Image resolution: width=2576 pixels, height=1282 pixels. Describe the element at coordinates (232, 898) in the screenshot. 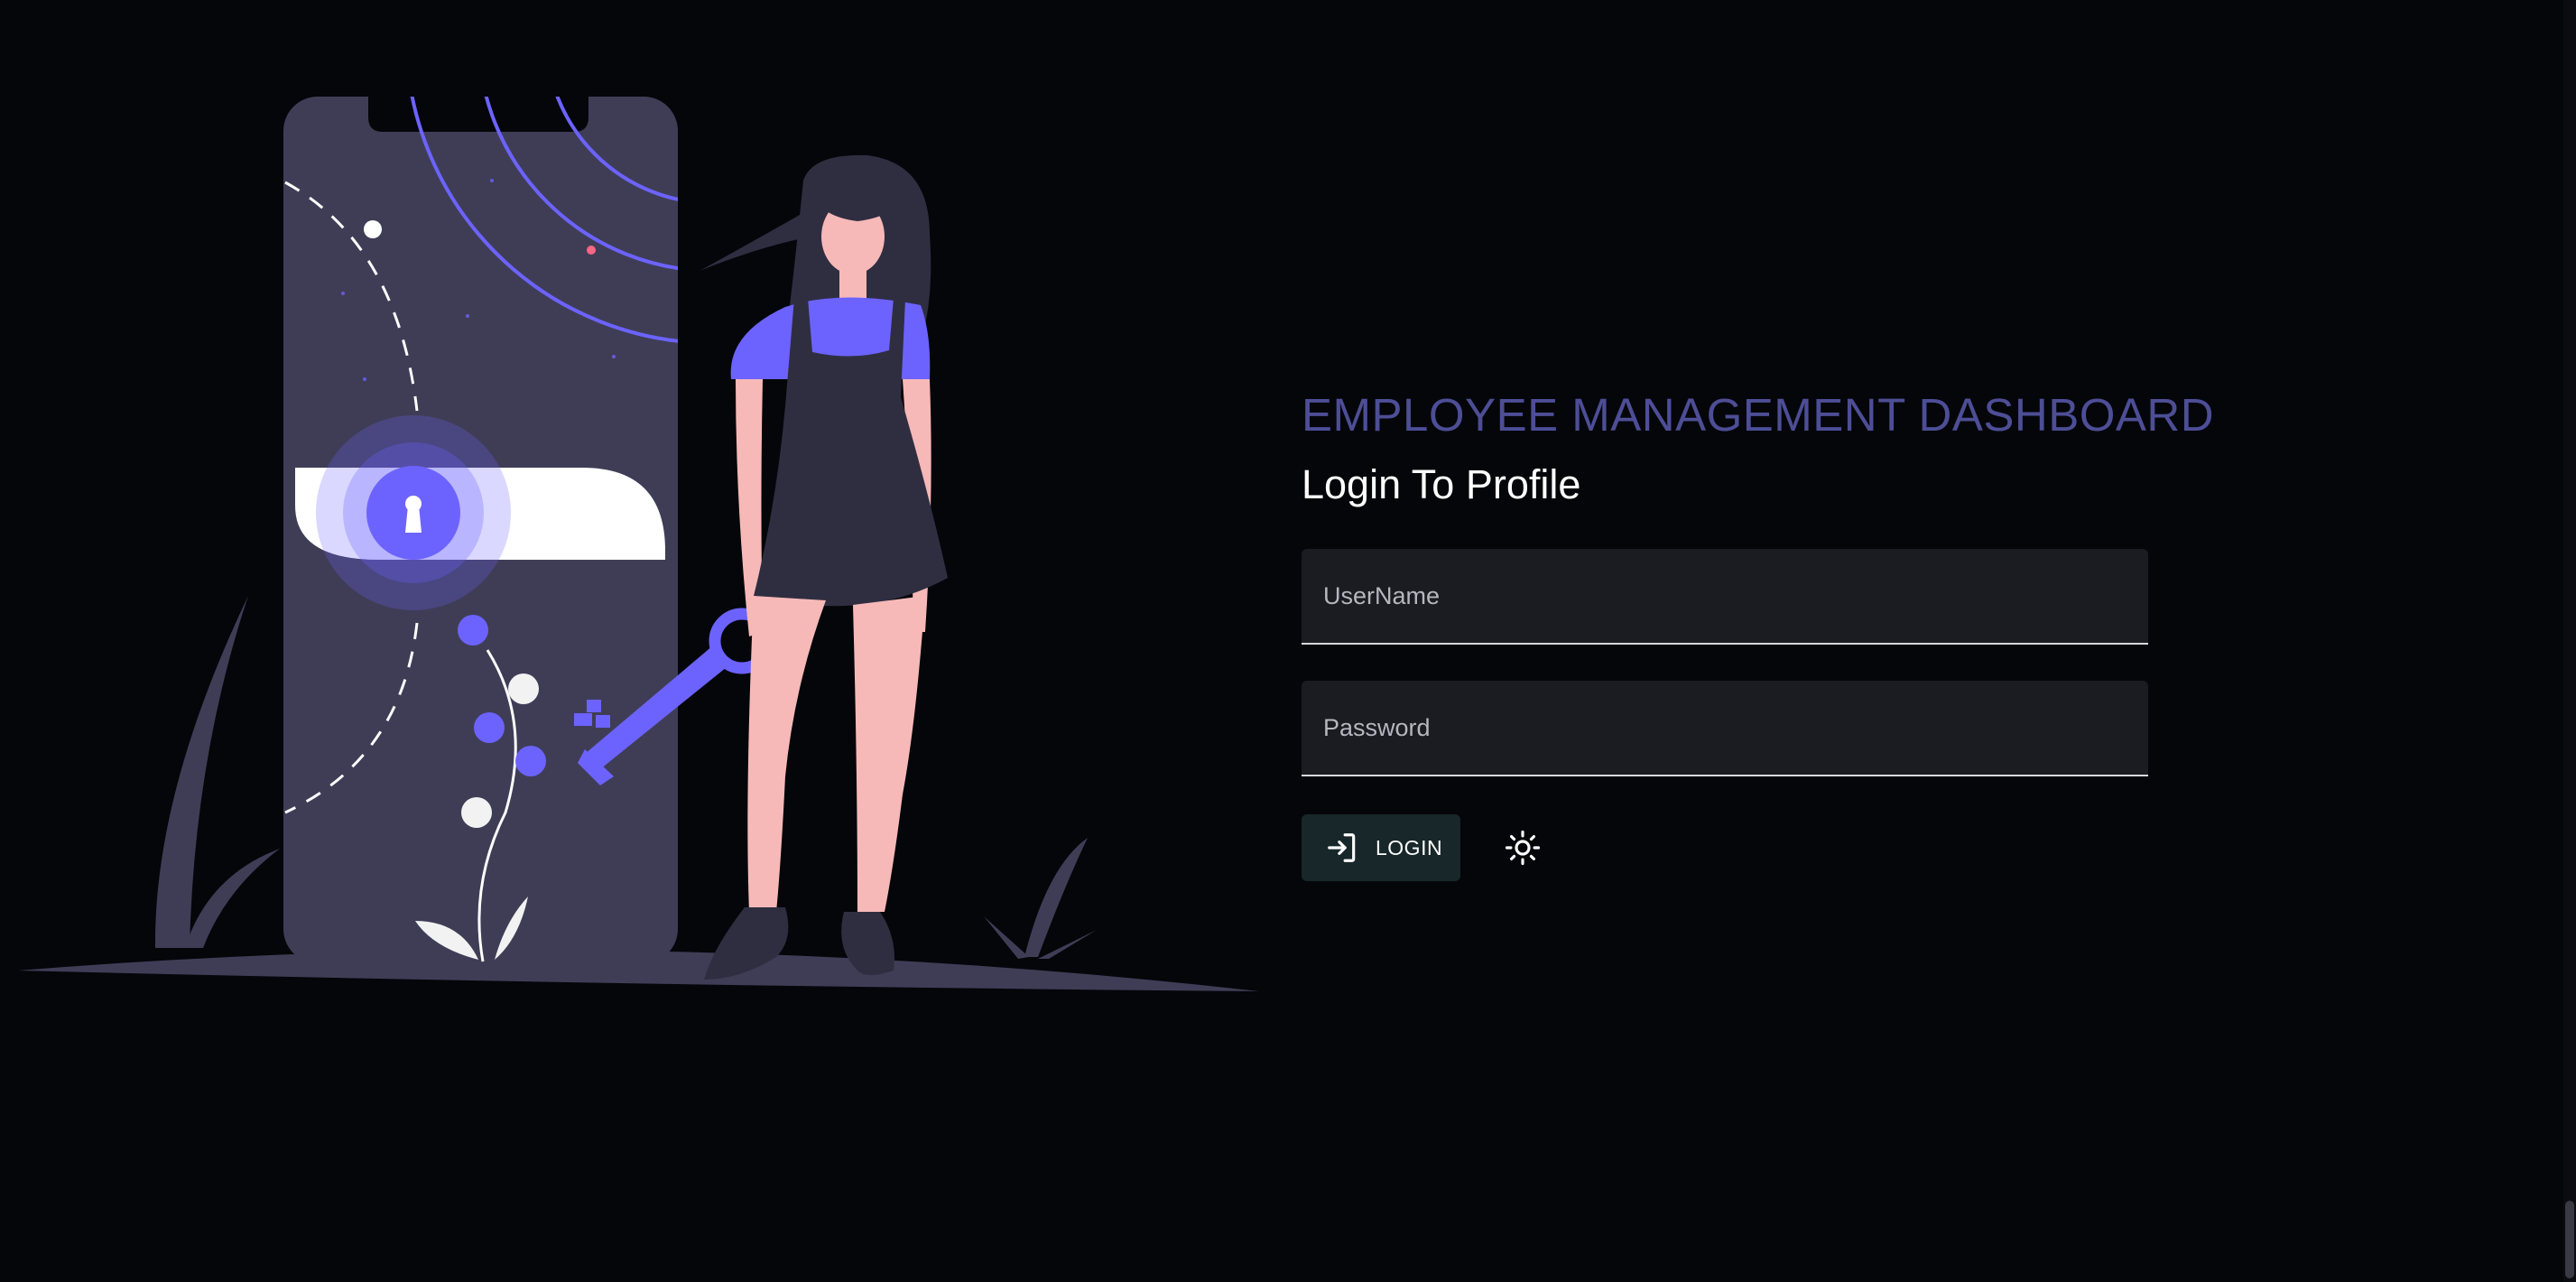

I see `plant-leaf-left-small` at that location.